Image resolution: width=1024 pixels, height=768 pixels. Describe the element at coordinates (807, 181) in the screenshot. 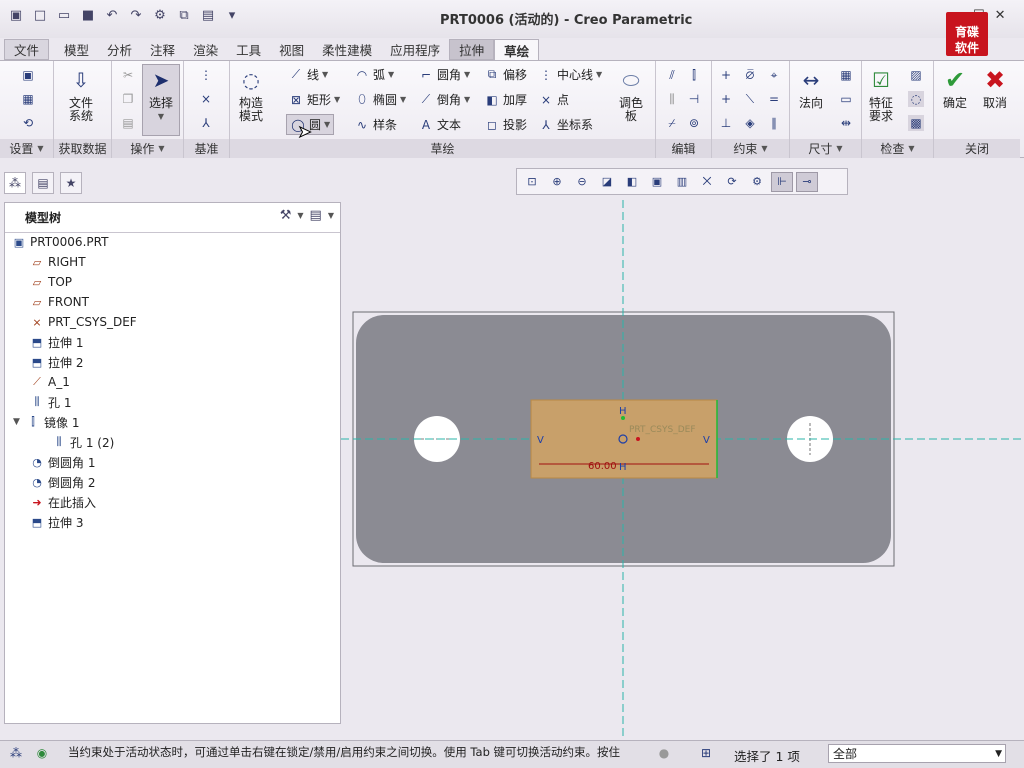

I see `constraint-display-icon: ⊸` at that location.